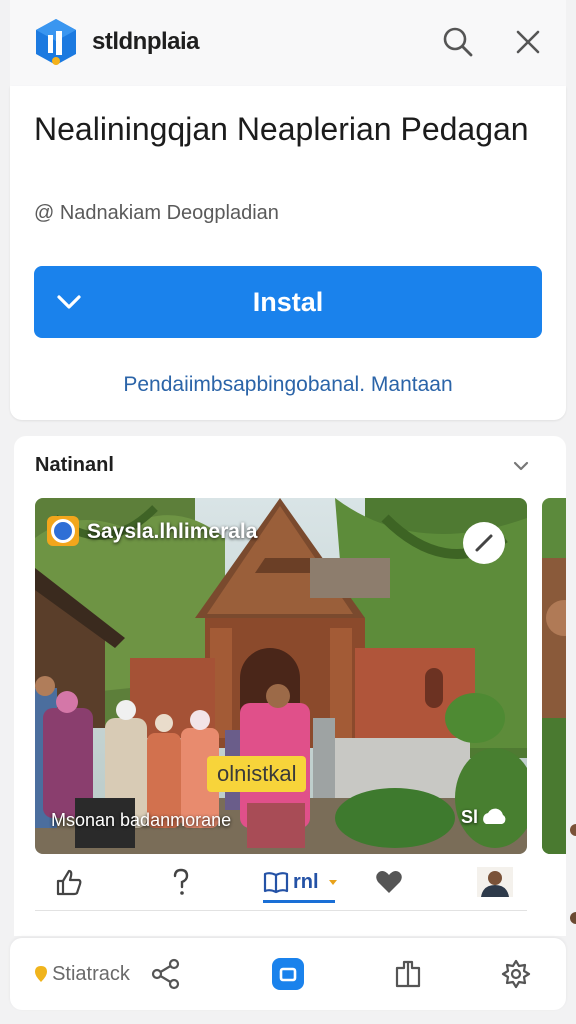 Image resolution: width=576 pixels, height=1024 pixels. Describe the element at coordinates (41, 974) in the screenshot. I see `home-pin-icon` at that location.